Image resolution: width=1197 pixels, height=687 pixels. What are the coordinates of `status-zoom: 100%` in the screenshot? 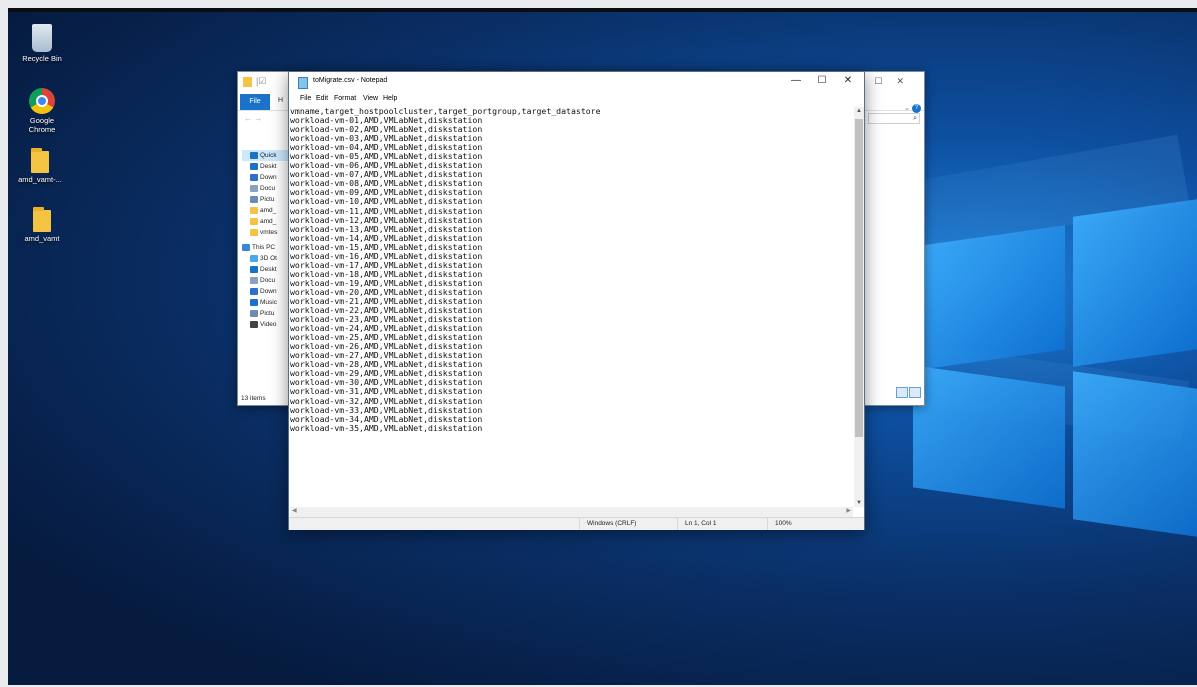 It's located at (783, 523).